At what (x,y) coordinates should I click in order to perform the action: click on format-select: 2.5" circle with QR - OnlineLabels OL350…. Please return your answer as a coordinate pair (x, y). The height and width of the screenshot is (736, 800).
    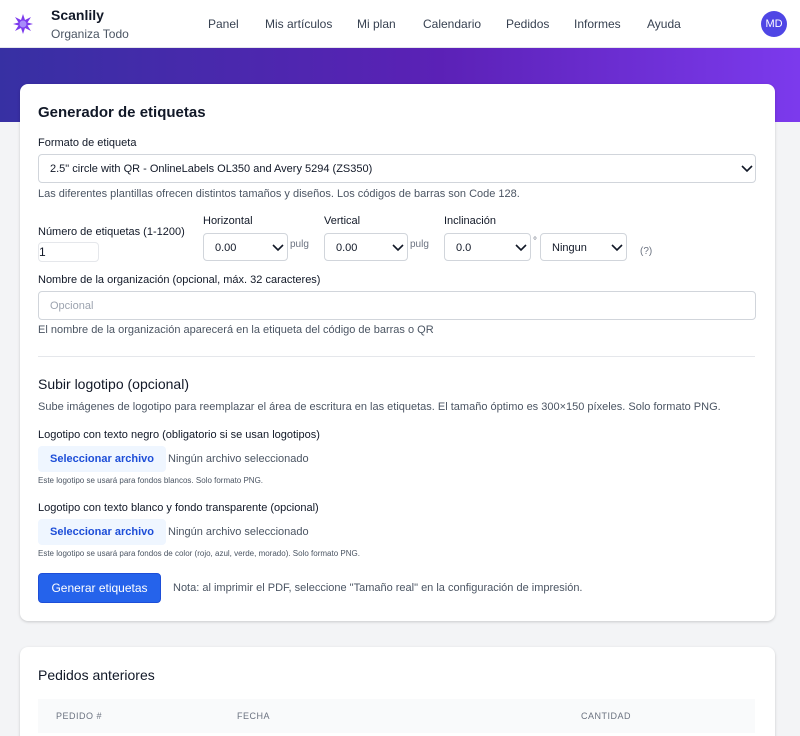
    Looking at the image, I should click on (397, 168).